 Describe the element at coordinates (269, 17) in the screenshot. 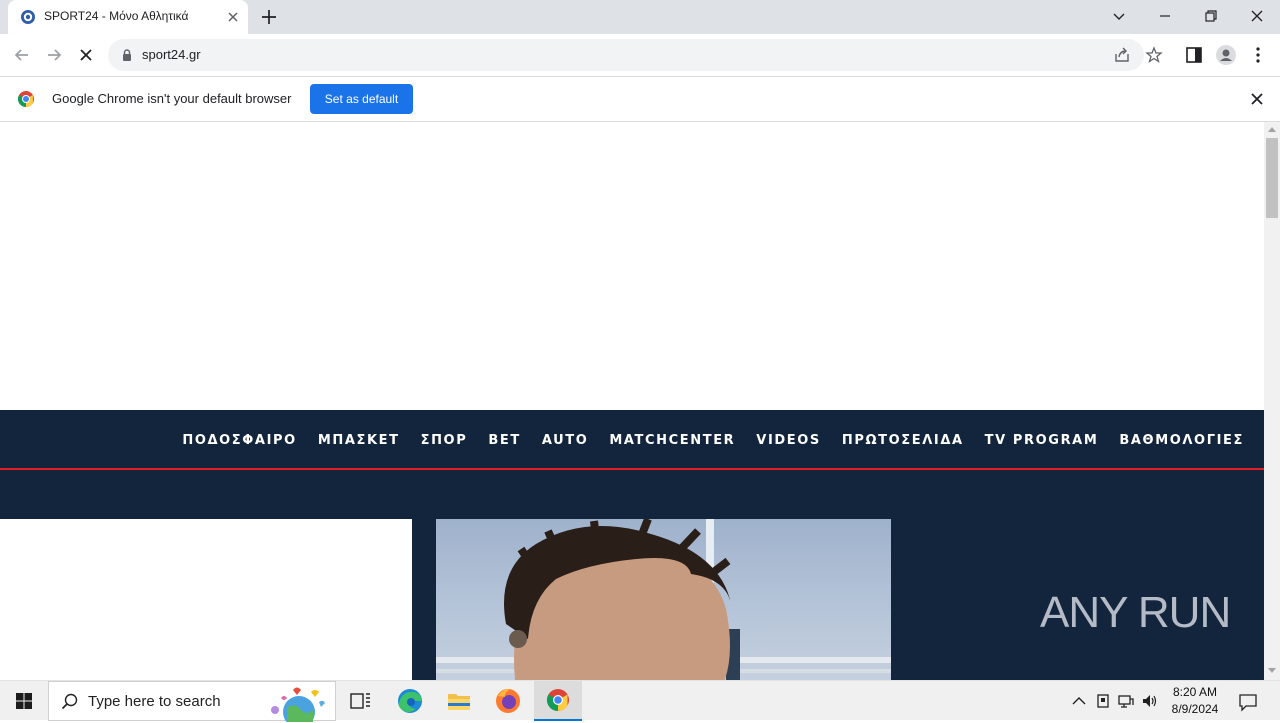

I see `new-tab-icon` at that location.